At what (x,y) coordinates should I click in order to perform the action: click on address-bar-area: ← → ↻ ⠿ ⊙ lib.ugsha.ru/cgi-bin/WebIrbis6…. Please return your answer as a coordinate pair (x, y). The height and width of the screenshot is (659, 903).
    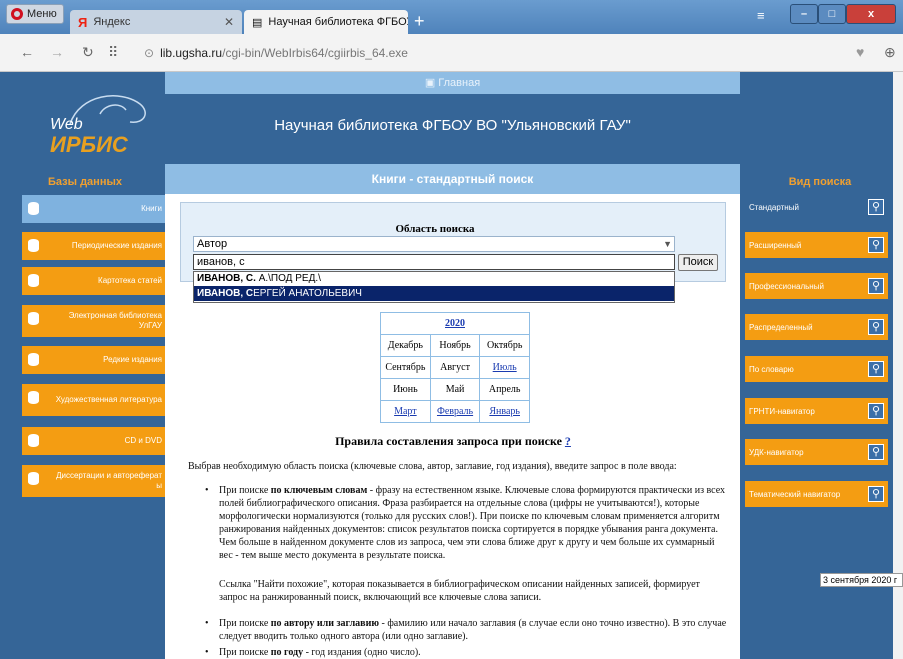
    Looking at the image, I should click on (451, 53).